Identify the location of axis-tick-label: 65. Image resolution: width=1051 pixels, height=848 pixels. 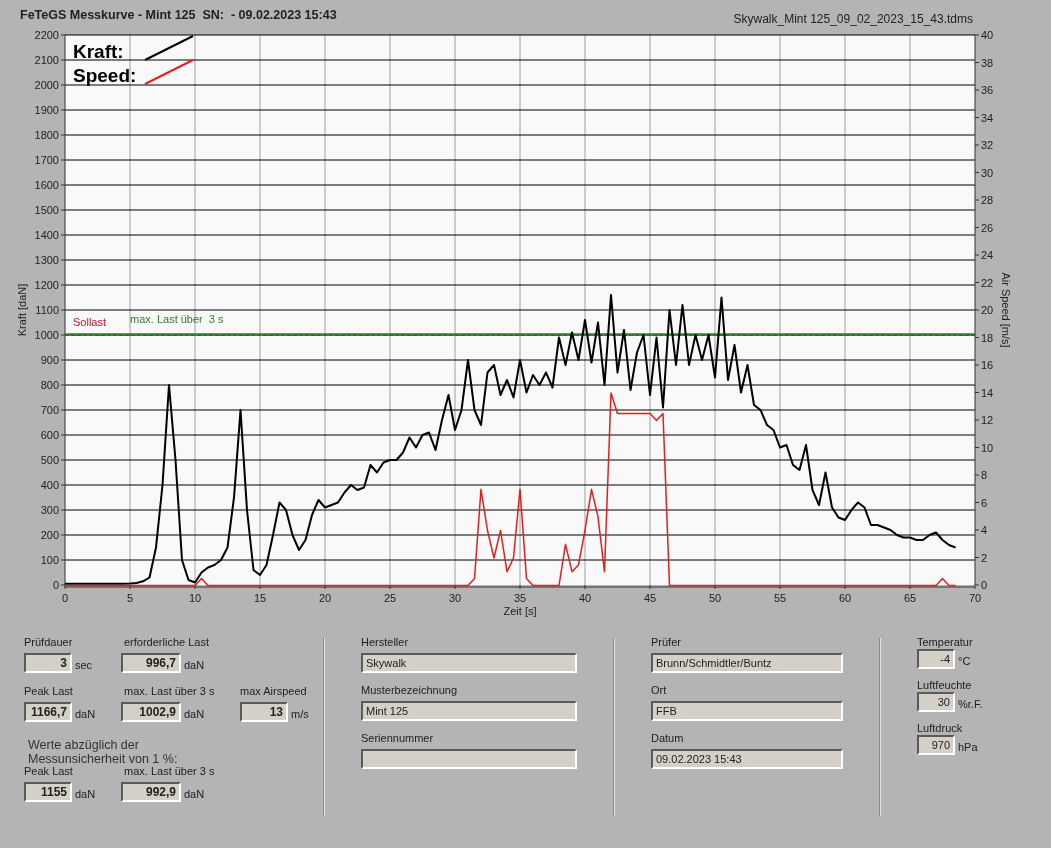
(910, 598).